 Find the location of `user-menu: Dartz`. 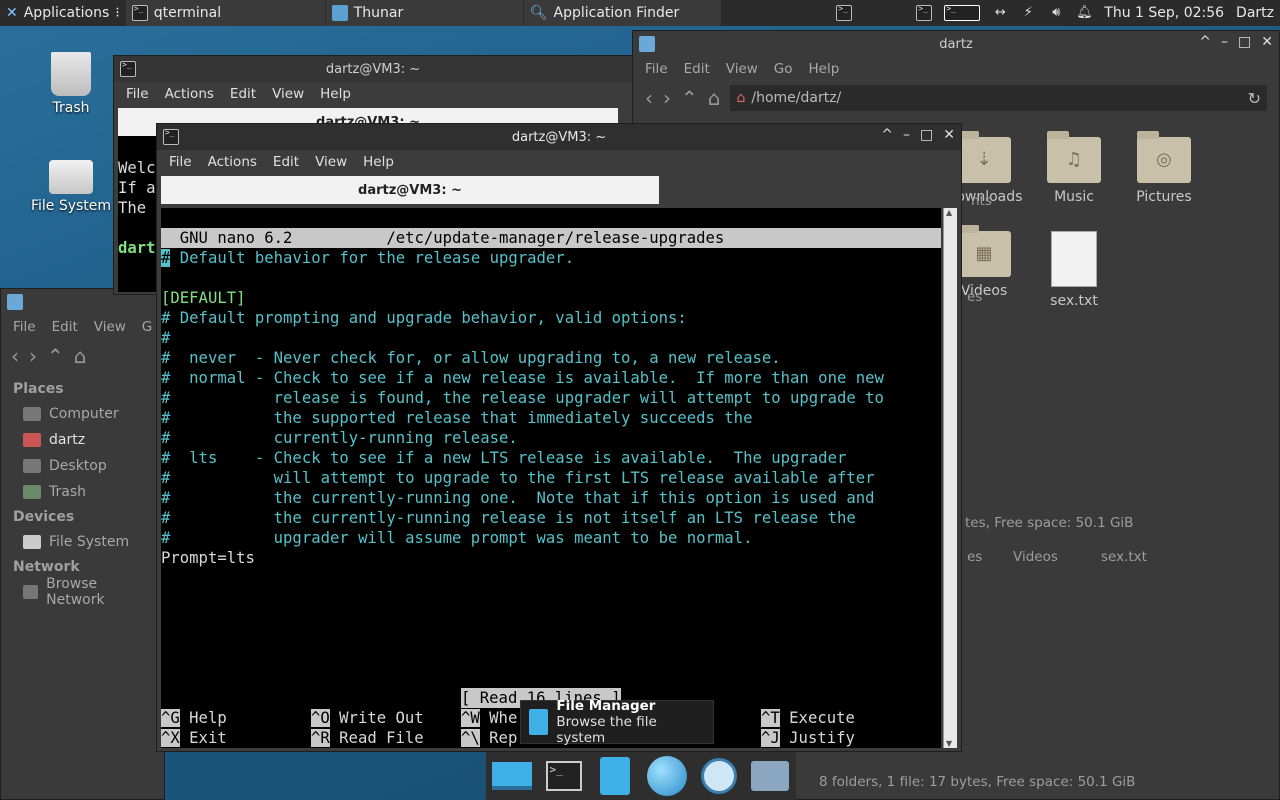

user-menu: Dartz is located at coordinates (1255, 13).